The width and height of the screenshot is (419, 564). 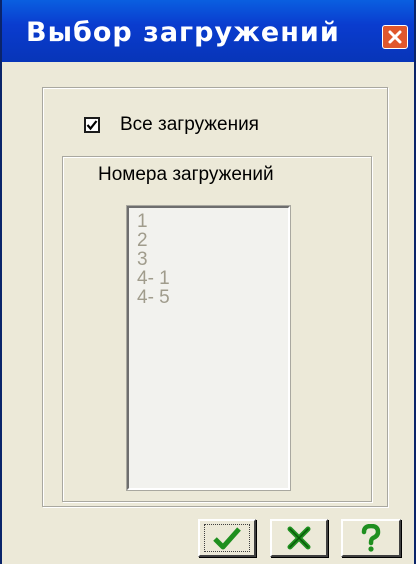 I want to click on load-numbers-caption: Номера загружений, so click(x=186, y=174).